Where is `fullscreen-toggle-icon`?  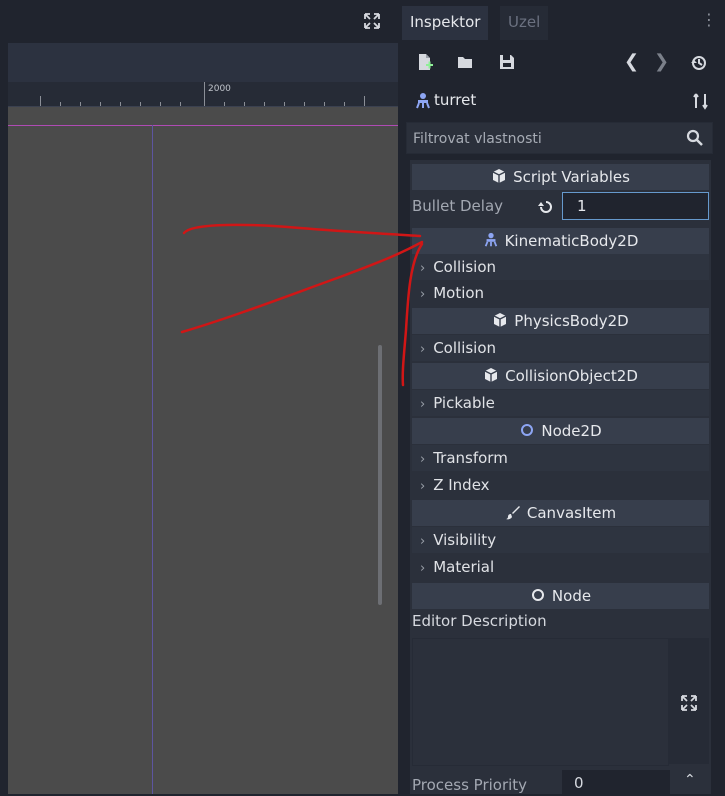
fullscreen-toggle-icon is located at coordinates (372, 21).